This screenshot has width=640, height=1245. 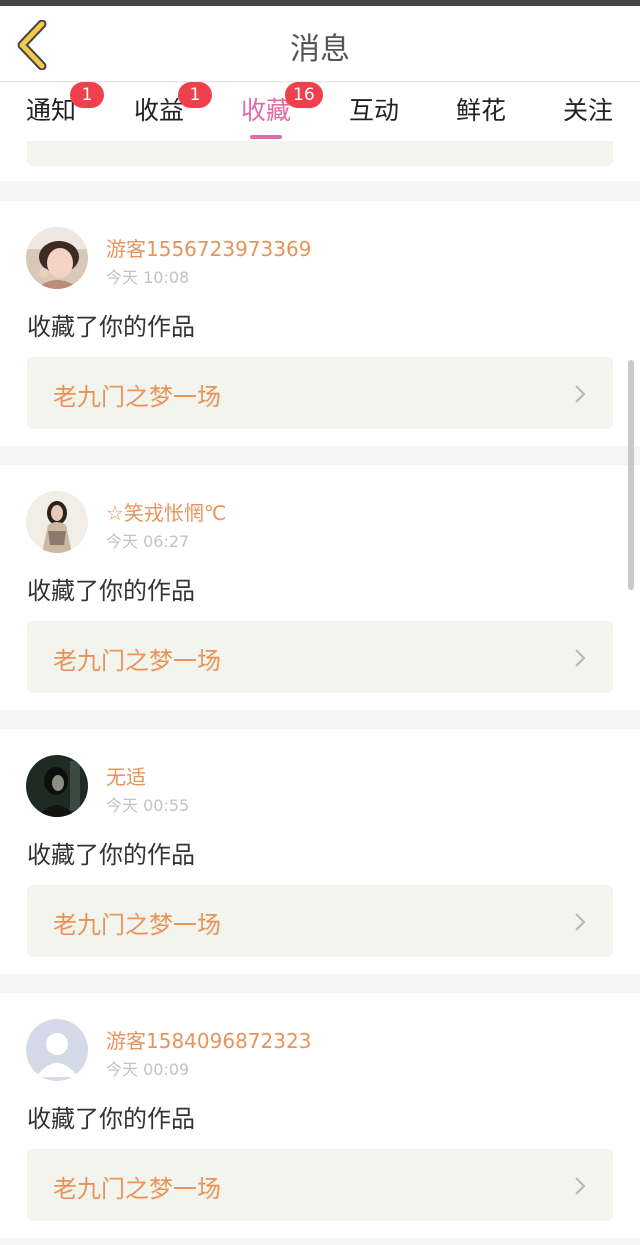 I want to click on tab-label: 鲜花, so click(x=480, y=110).